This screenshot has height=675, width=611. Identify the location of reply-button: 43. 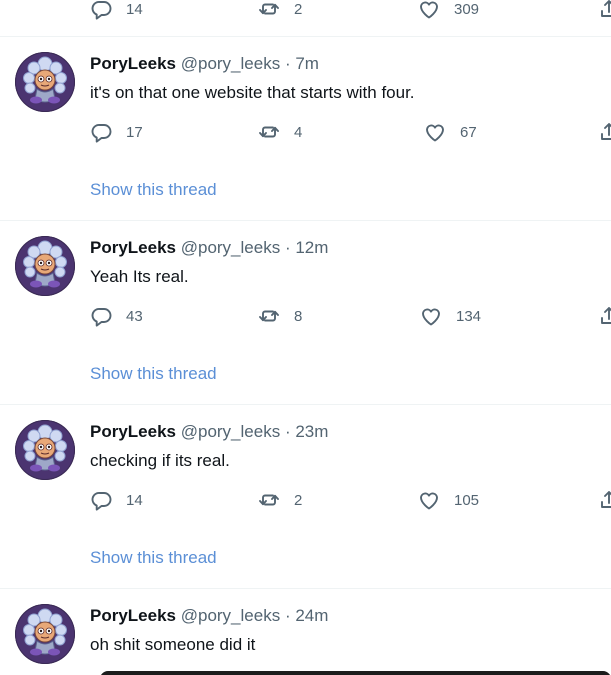
(116, 316).